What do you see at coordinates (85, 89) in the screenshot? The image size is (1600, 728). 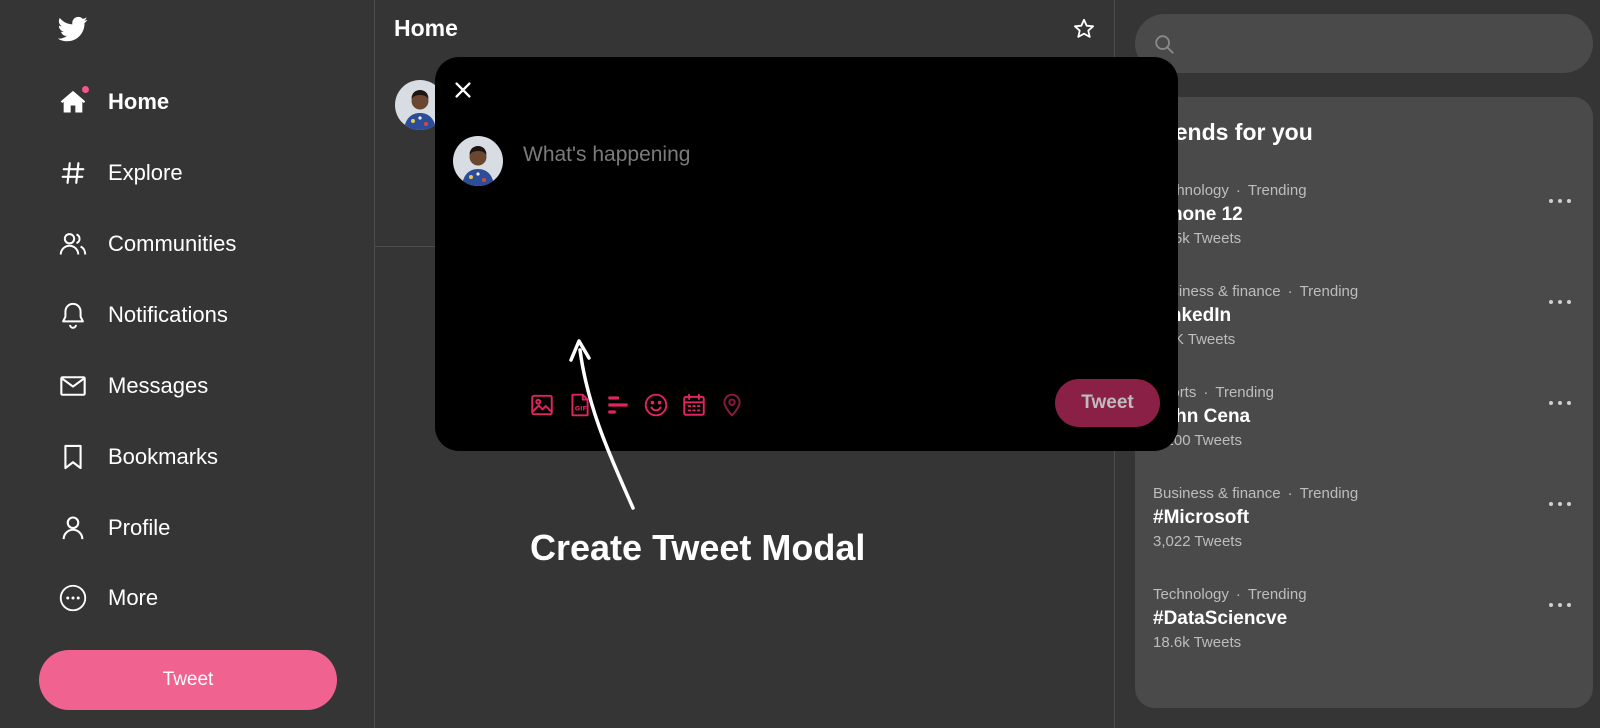 I see `notification-dot` at bounding box center [85, 89].